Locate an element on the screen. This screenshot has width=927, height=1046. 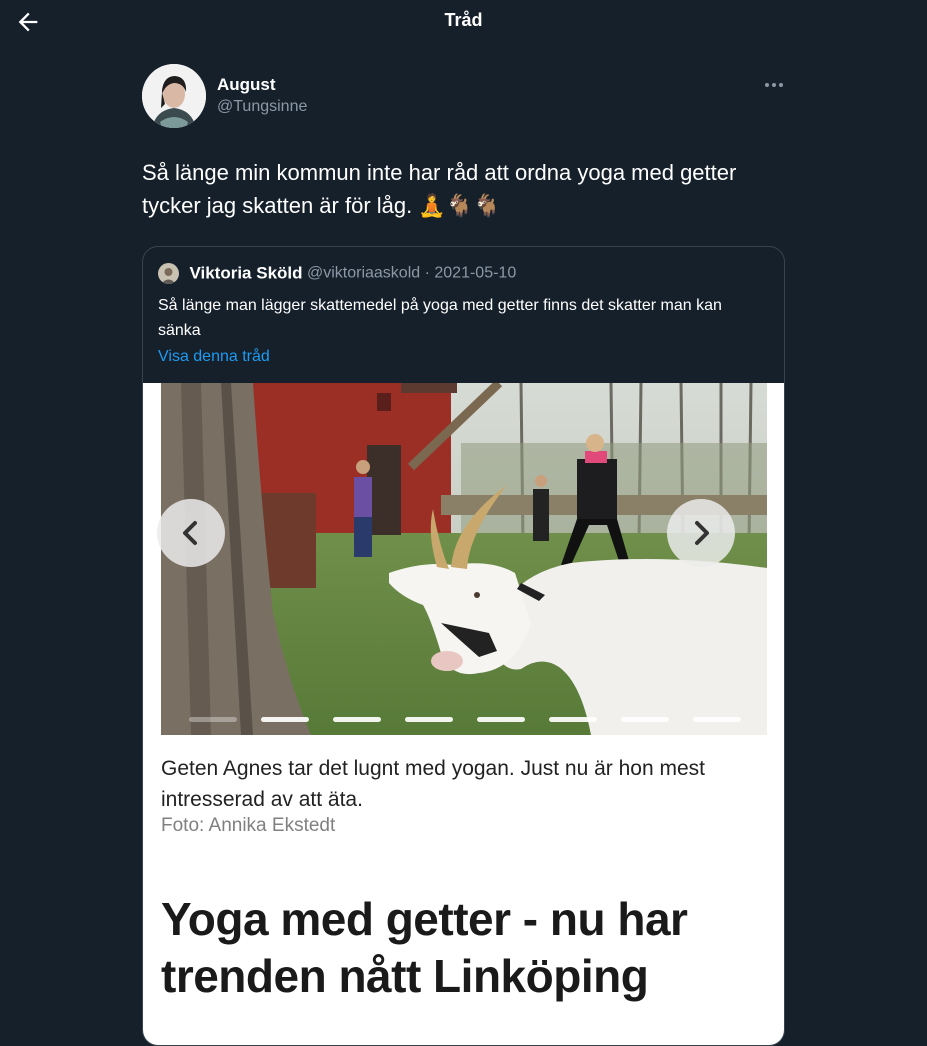
page-title: Tråd is located at coordinates (463, 20).